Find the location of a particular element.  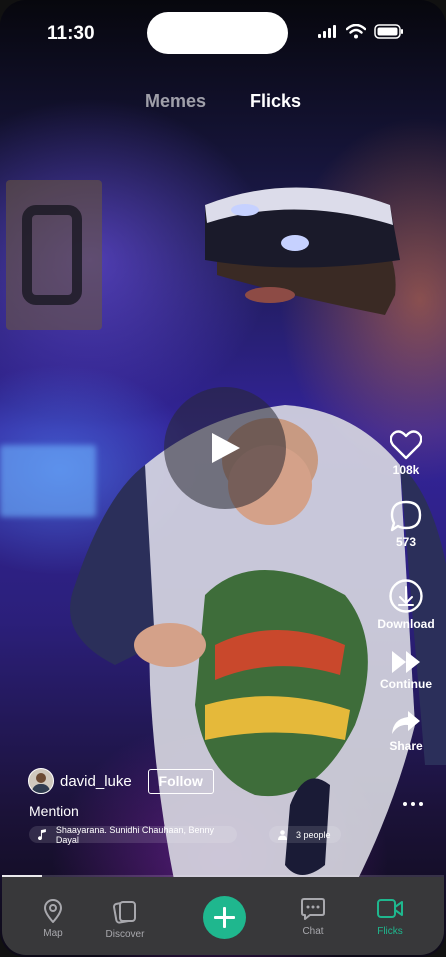

nav-flicks: Flicks is located at coordinates (390, 917).